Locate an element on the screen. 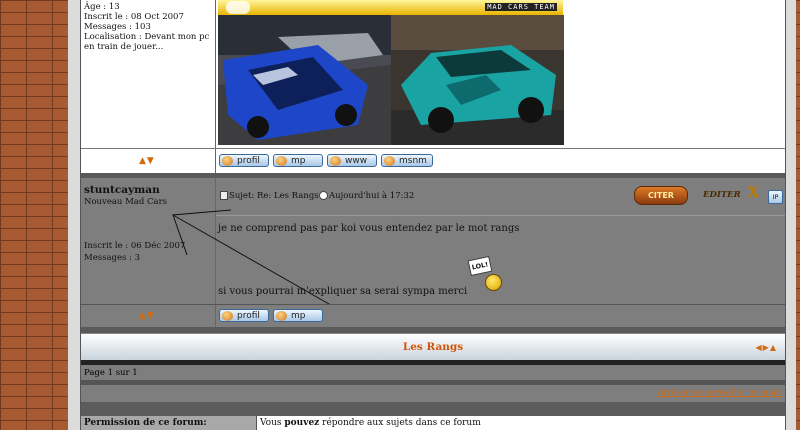  post-2-footer-left: ▲▼ is located at coordinates (148, 316).